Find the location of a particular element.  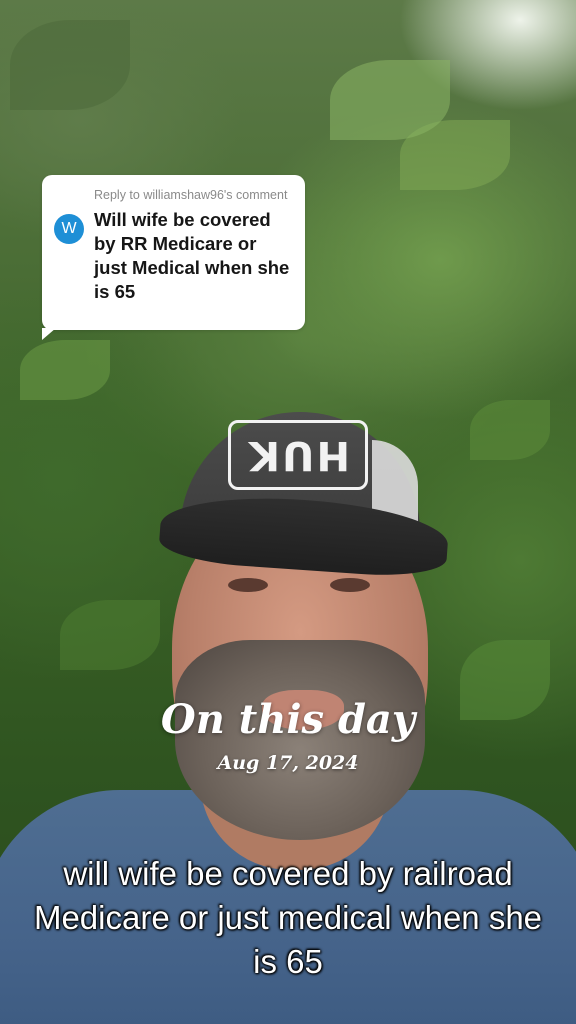

cap-logo: HUK is located at coordinates (298, 455).